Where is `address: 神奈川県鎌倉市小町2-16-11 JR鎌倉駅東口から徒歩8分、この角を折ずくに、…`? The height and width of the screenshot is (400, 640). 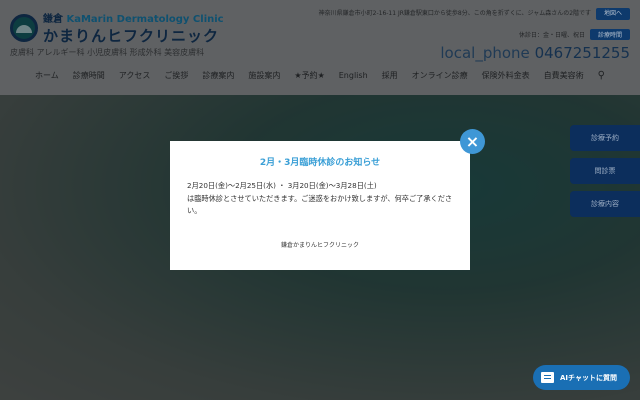 address: 神奈川県鎌倉市小町2-16-11 JR鎌倉駅東口から徒歩8分、この角を折ずくに、… is located at coordinates (455, 13).